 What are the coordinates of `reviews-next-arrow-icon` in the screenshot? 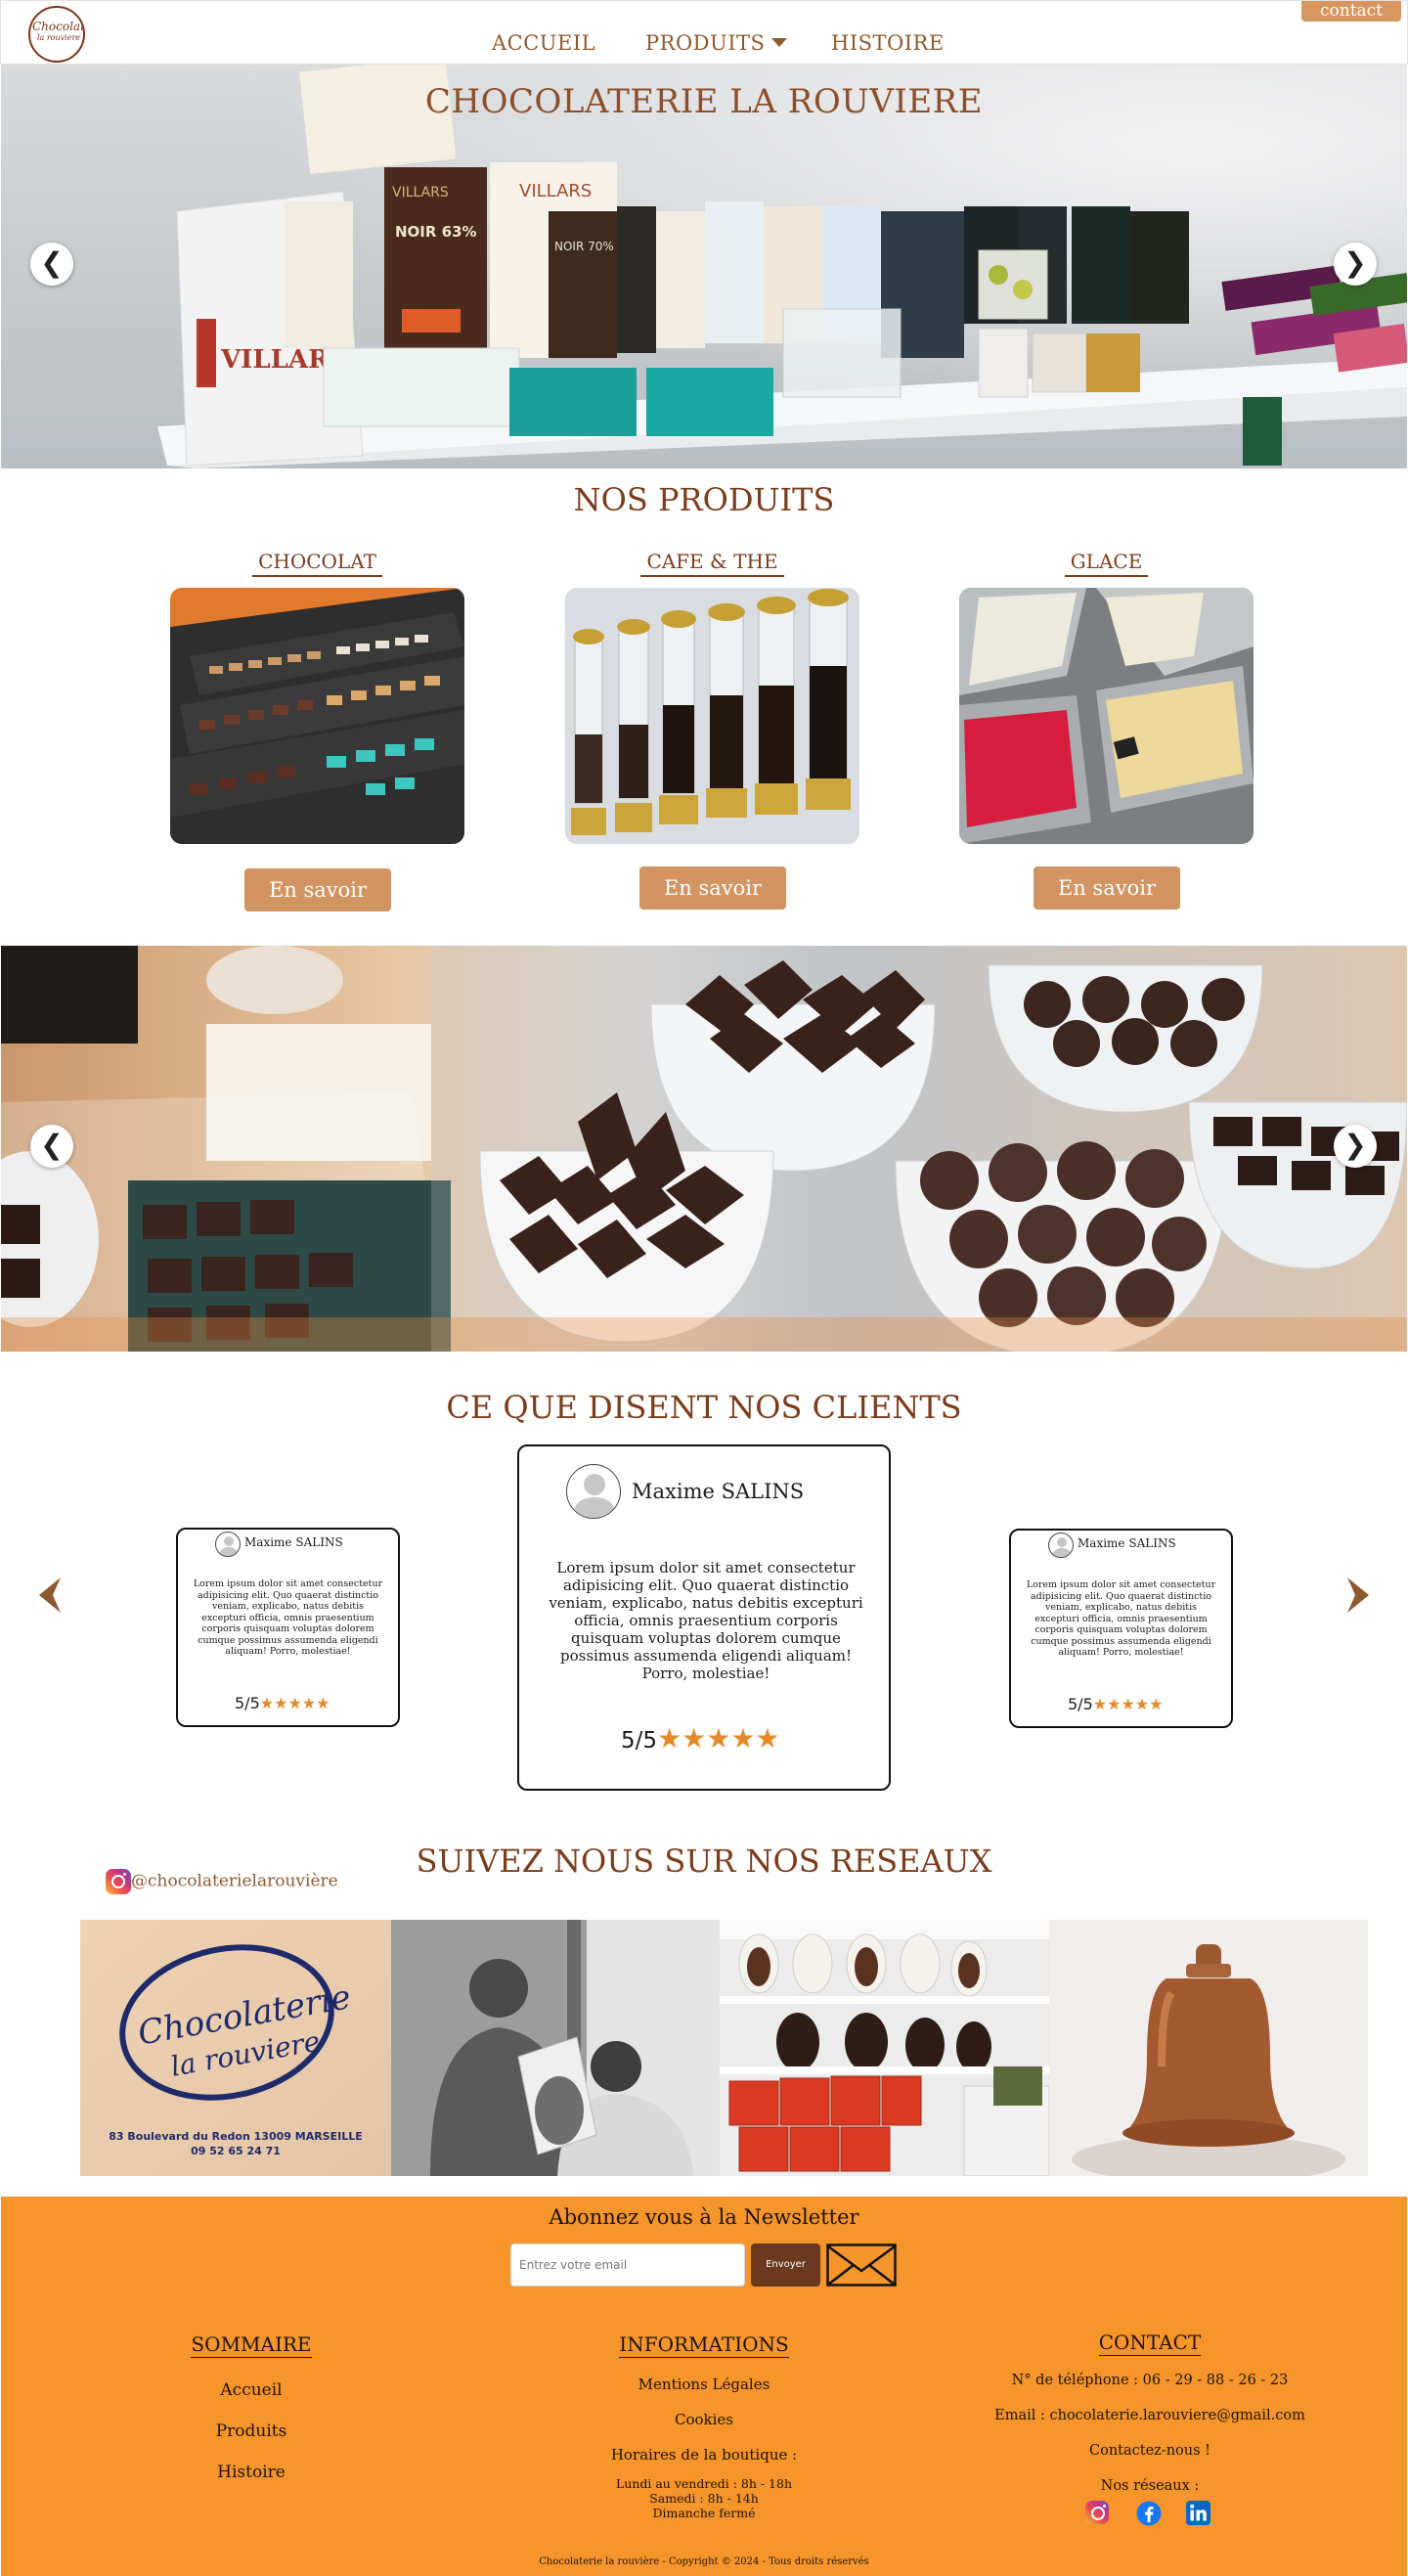 It's located at (1357, 1595).